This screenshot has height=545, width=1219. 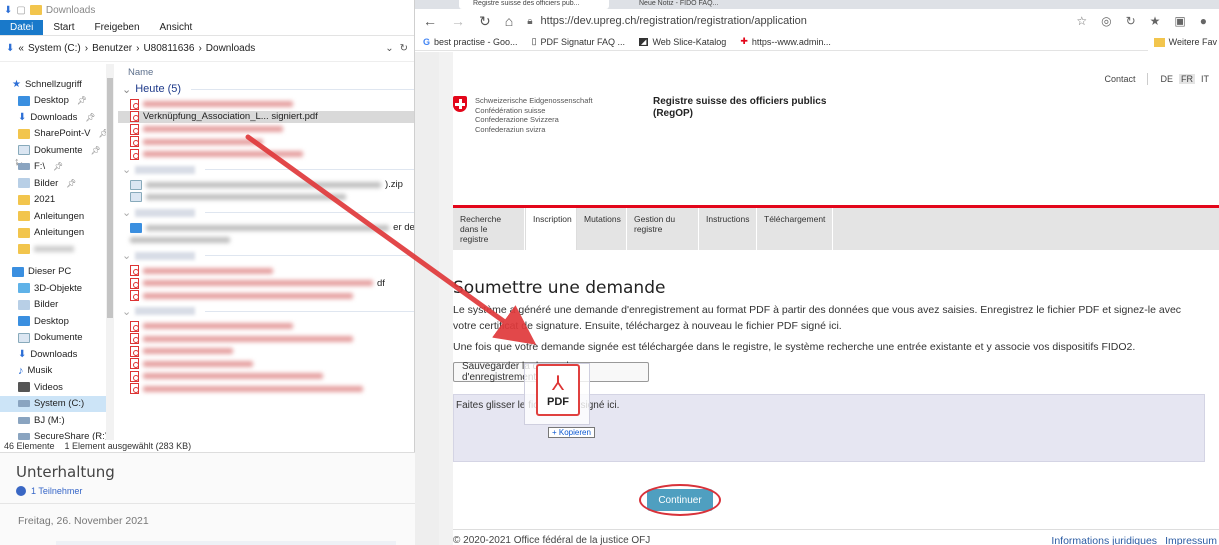 What do you see at coordinates (1191, 540) in the screenshot?
I see `impressum-link: Impressum` at bounding box center [1191, 540].